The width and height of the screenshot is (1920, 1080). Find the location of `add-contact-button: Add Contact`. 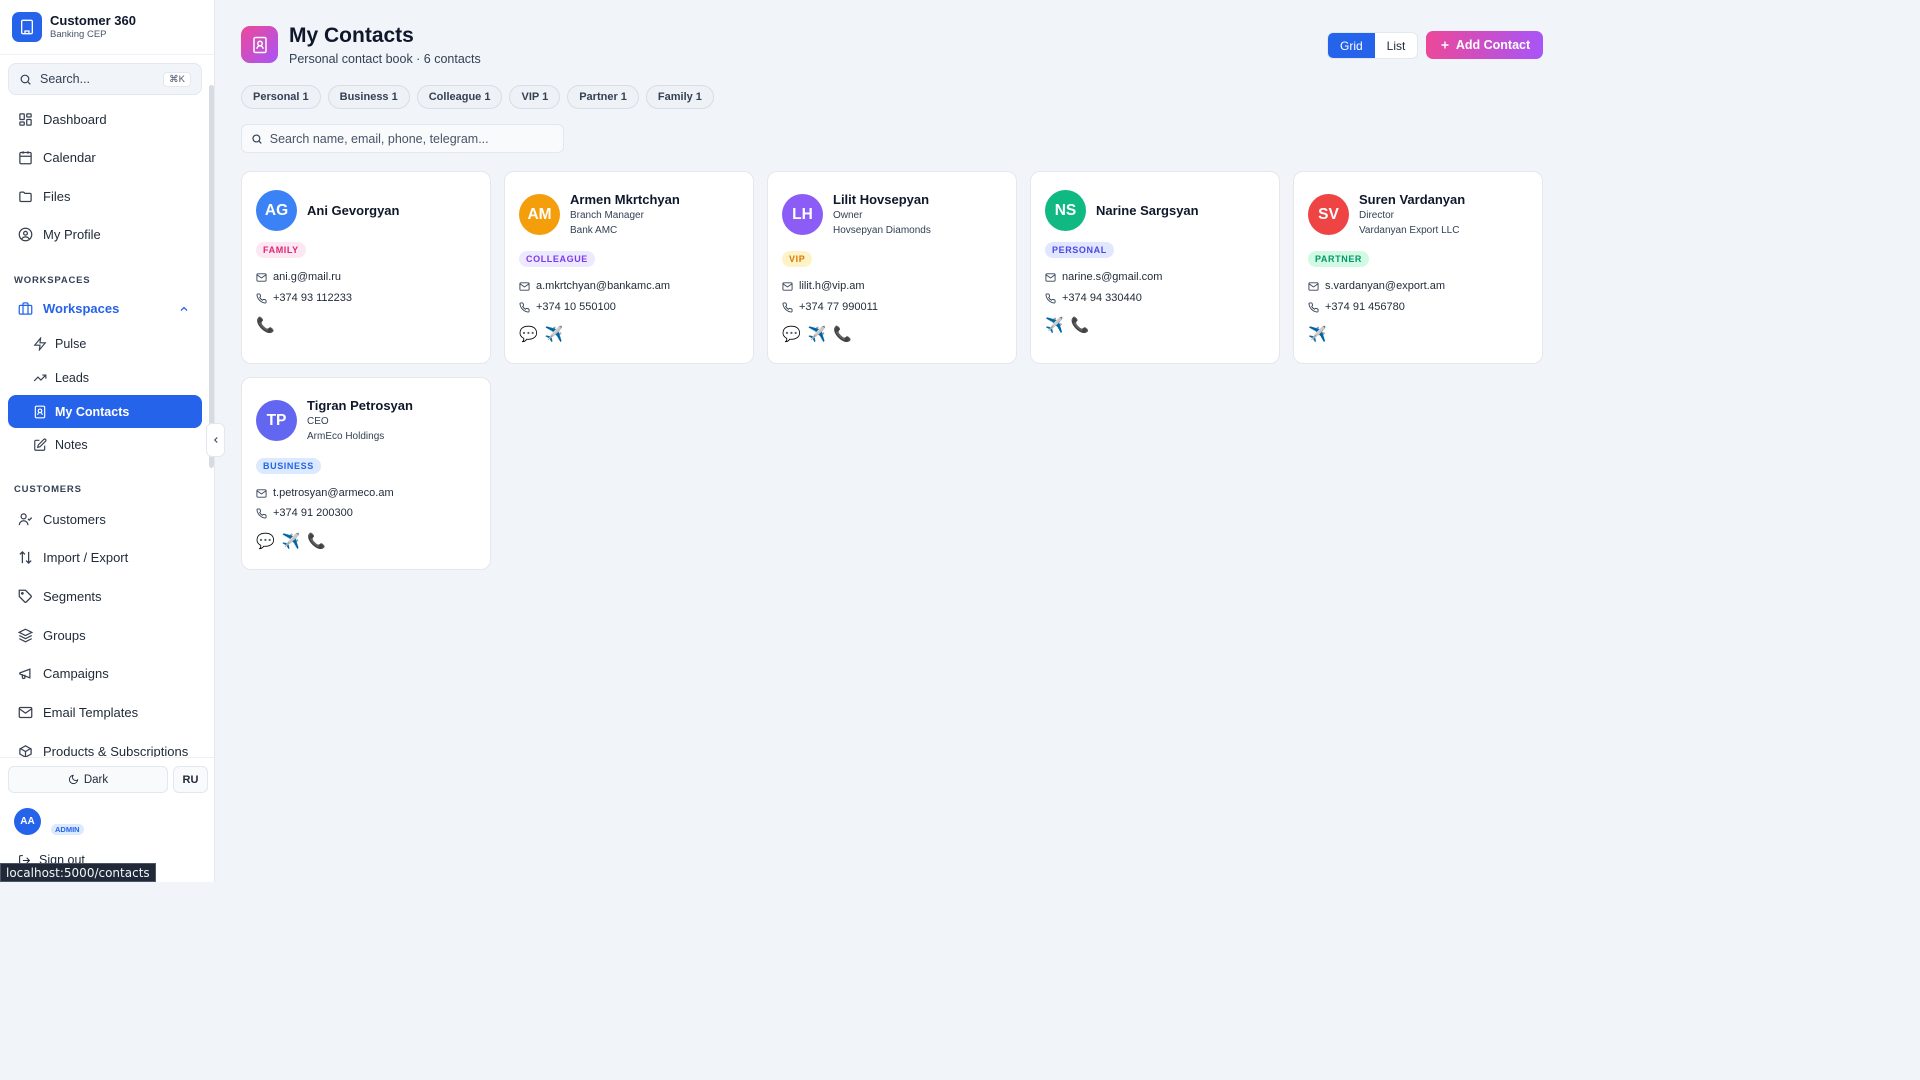

add-contact-button: Add Contact is located at coordinates (1484, 45).